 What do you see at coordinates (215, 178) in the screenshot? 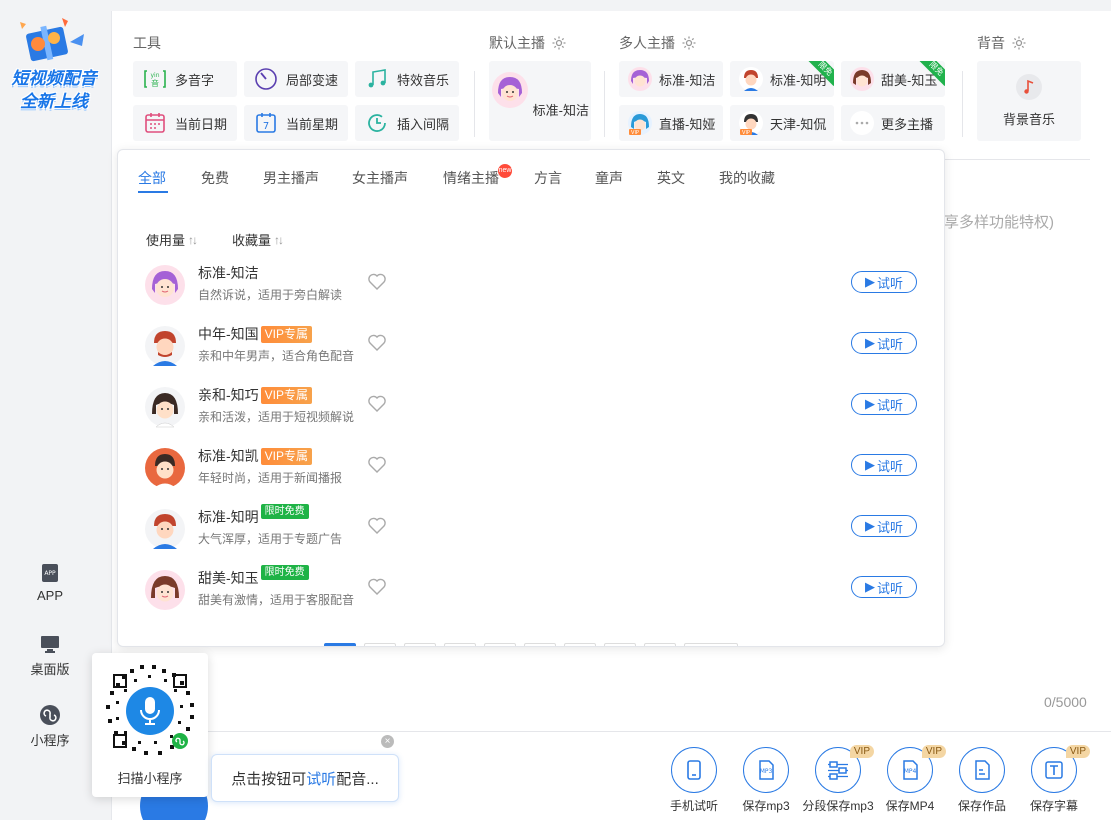
I see `tab-free: 免费` at bounding box center [215, 178].